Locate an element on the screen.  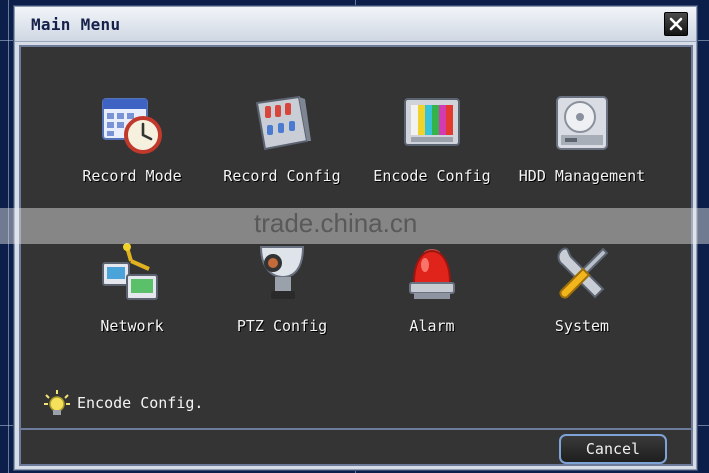
menu-item-ptz-config: PTZ Config is located at coordinates (282, 303).